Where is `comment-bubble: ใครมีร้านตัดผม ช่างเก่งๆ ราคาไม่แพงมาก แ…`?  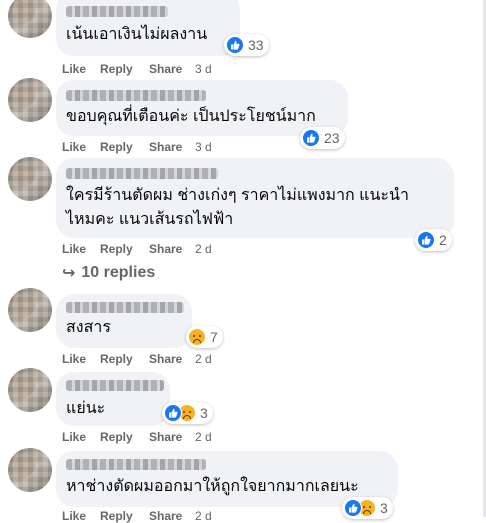
comment-bubble: ใครมีร้านตัดผม ช่างเก่งๆ ราคาไม่แพงมาก แ… is located at coordinates (255, 198).